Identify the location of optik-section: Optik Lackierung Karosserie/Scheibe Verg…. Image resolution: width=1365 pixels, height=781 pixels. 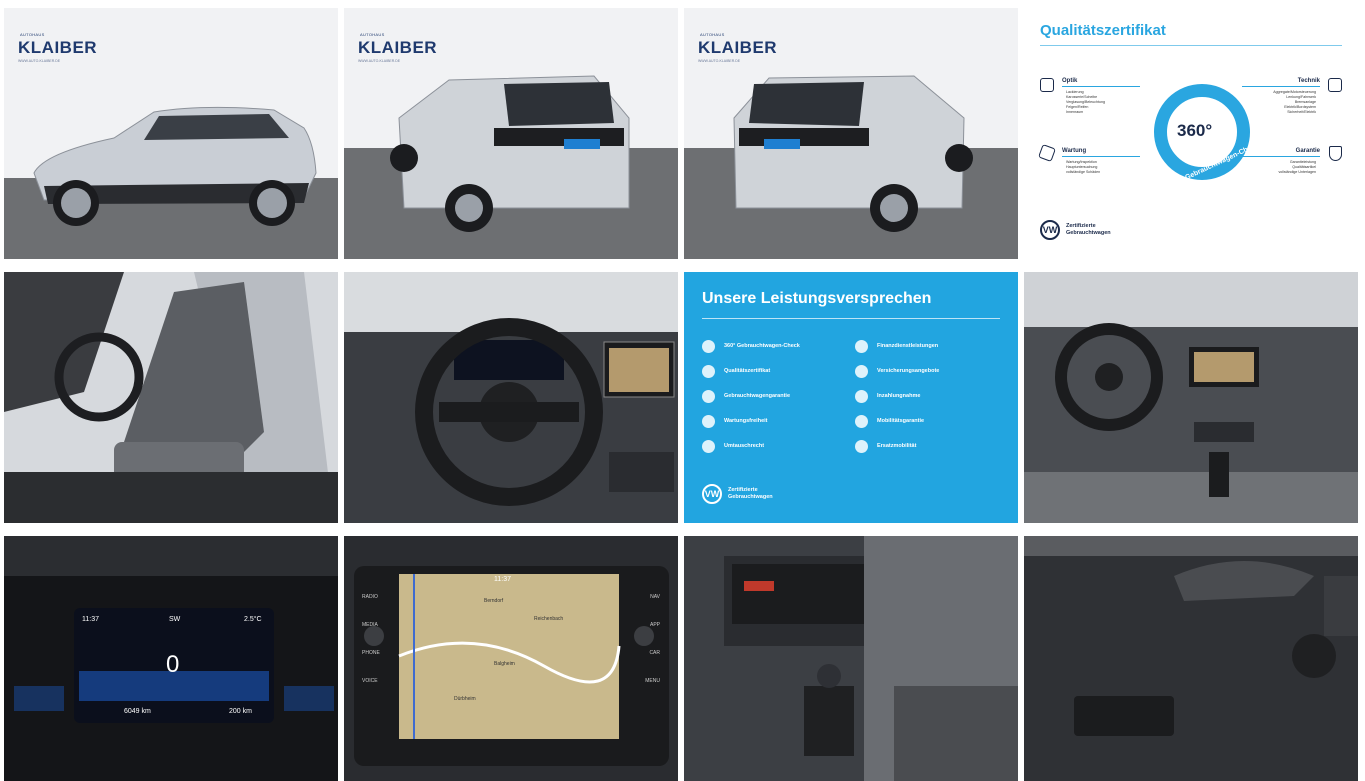
(1090, 96).